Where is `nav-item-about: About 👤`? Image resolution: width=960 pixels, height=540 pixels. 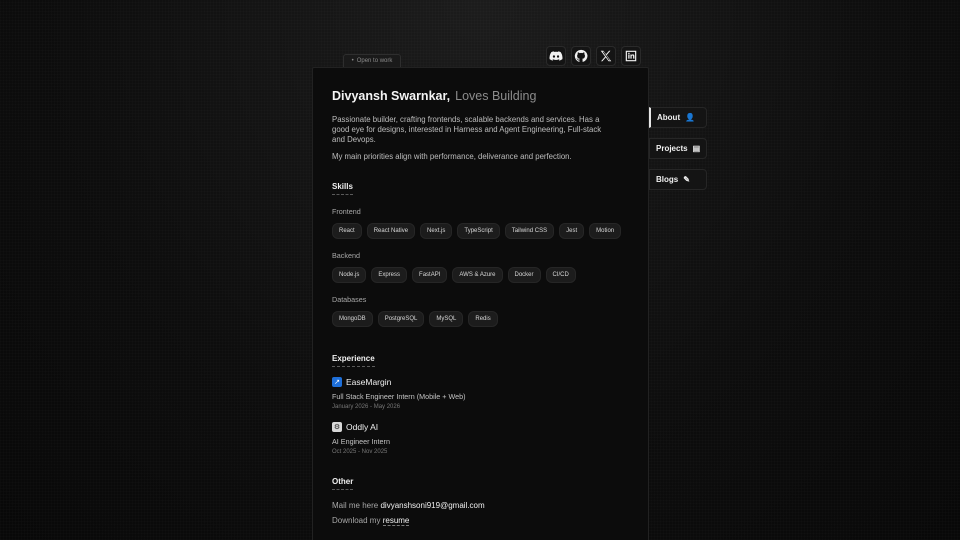 nav-item-about: About 👤 is located at coordinates (678, 117).